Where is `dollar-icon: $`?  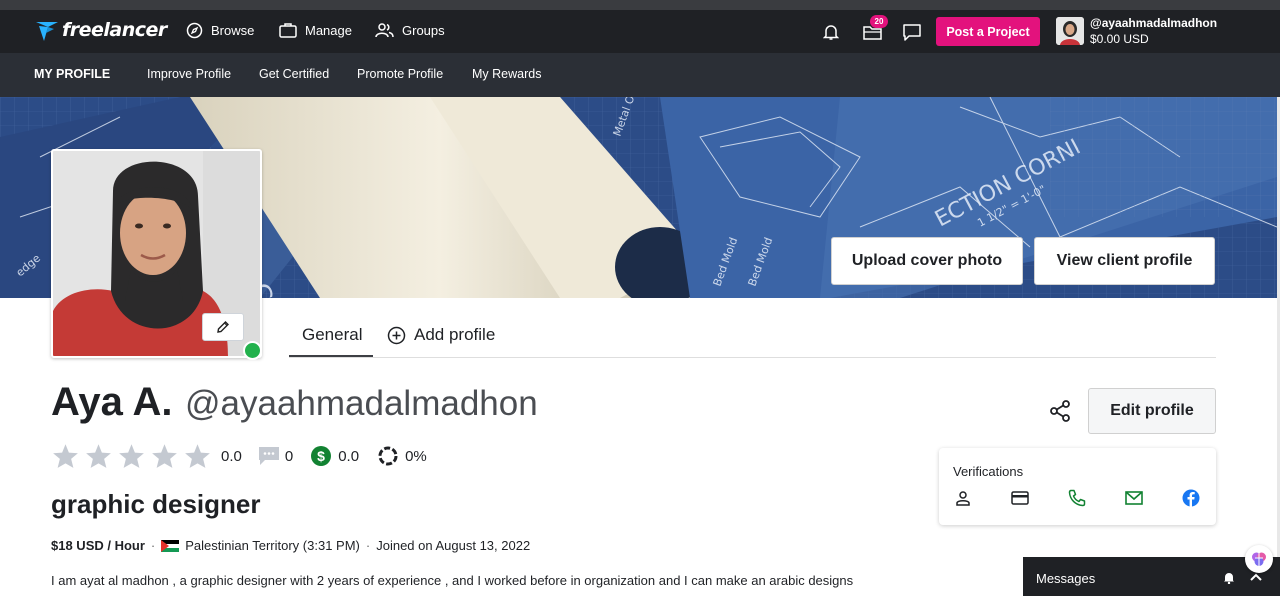 dollar-icon: $ is located at coordinates (321, 456).